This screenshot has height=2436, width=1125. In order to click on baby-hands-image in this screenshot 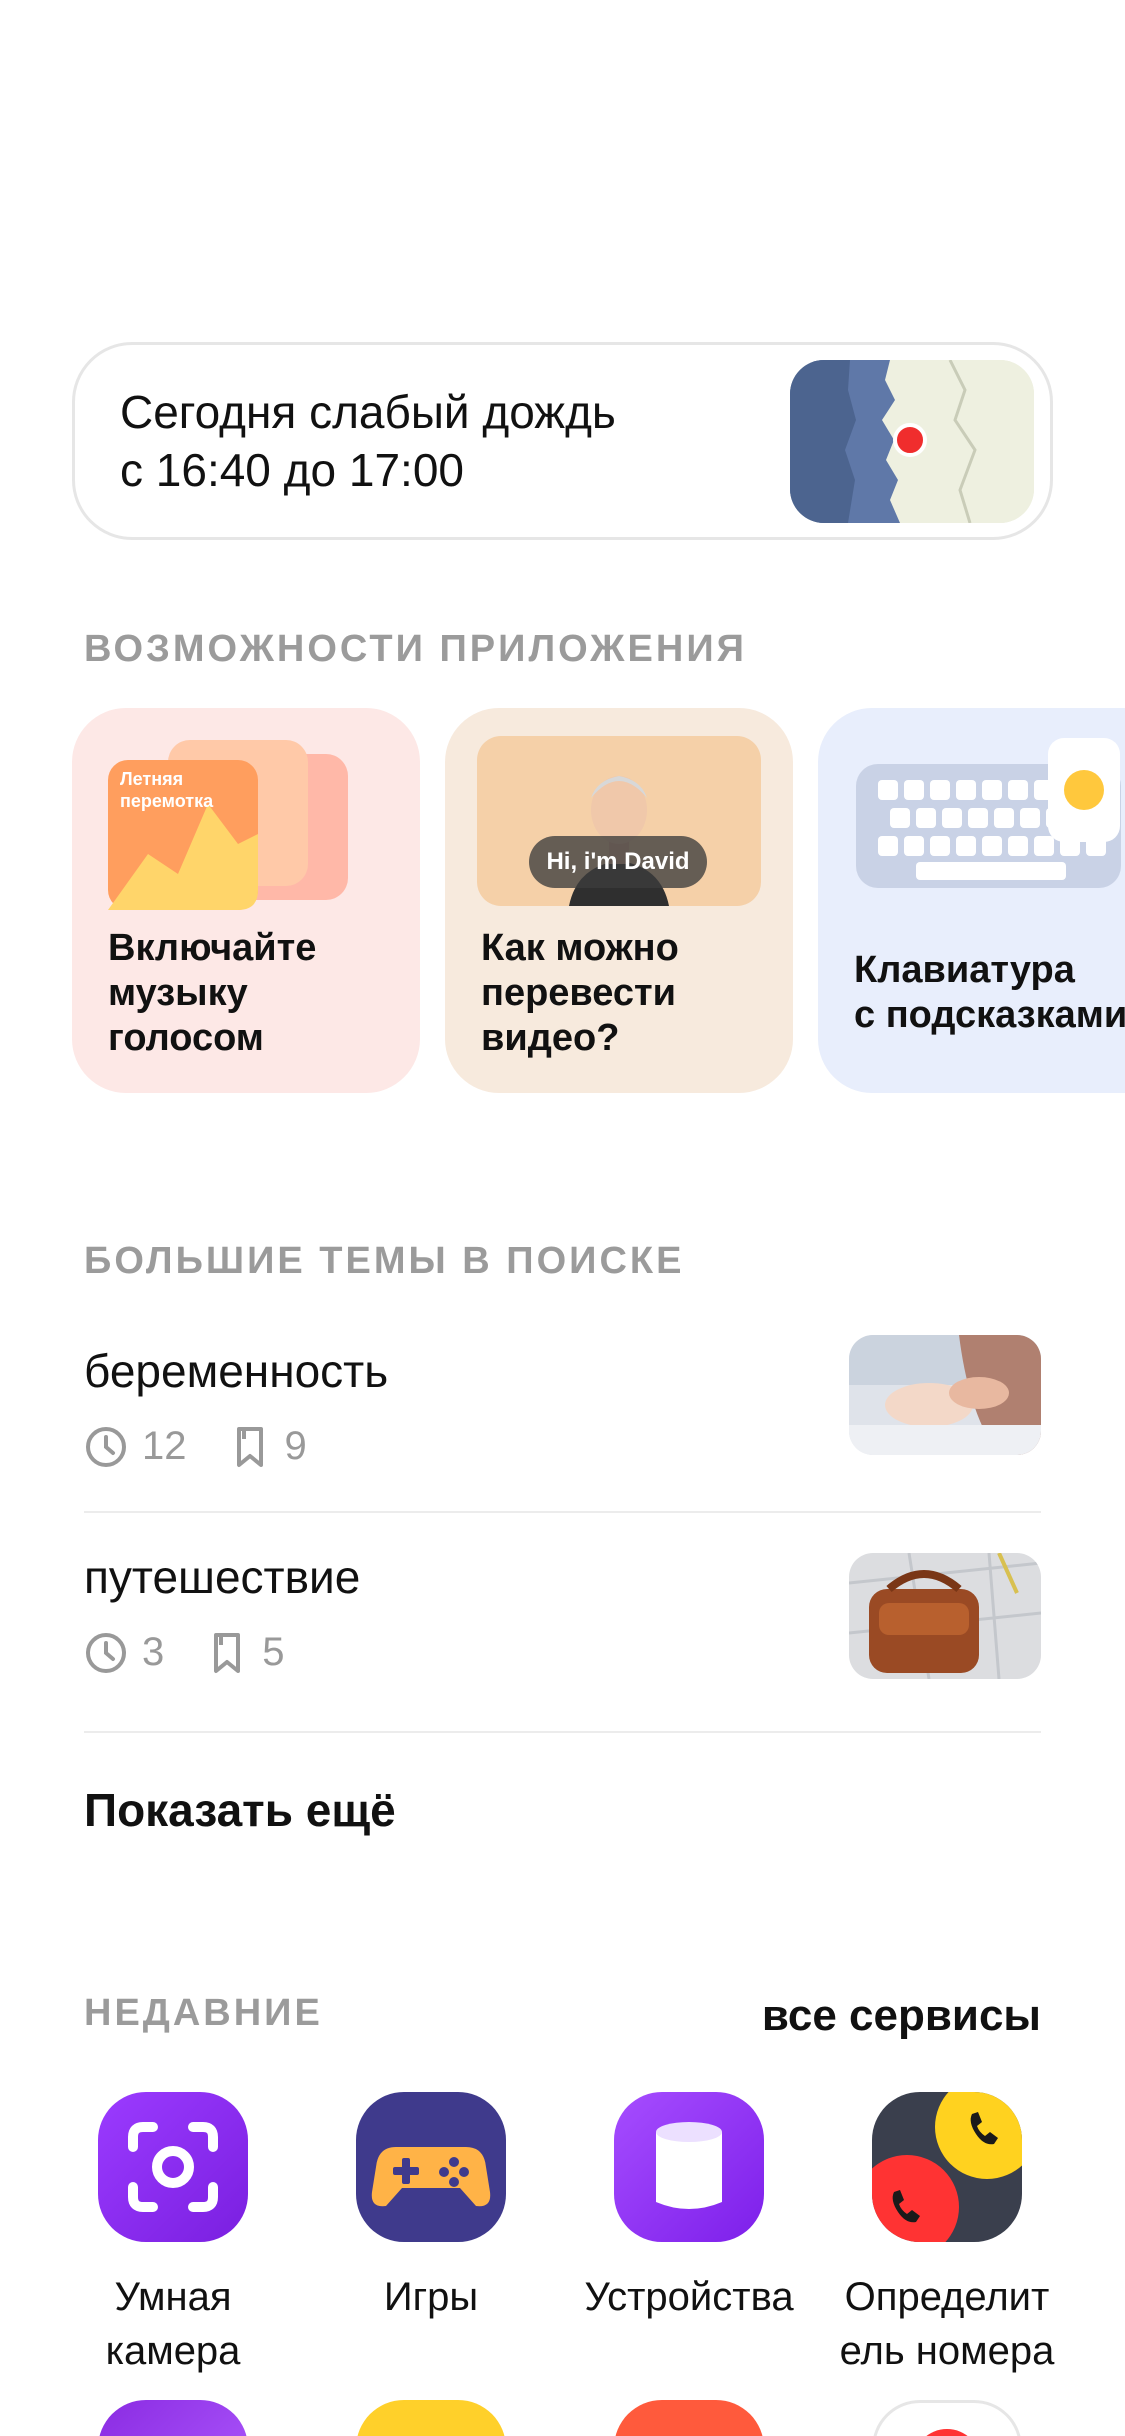, I will do `click(945, 1395)`.